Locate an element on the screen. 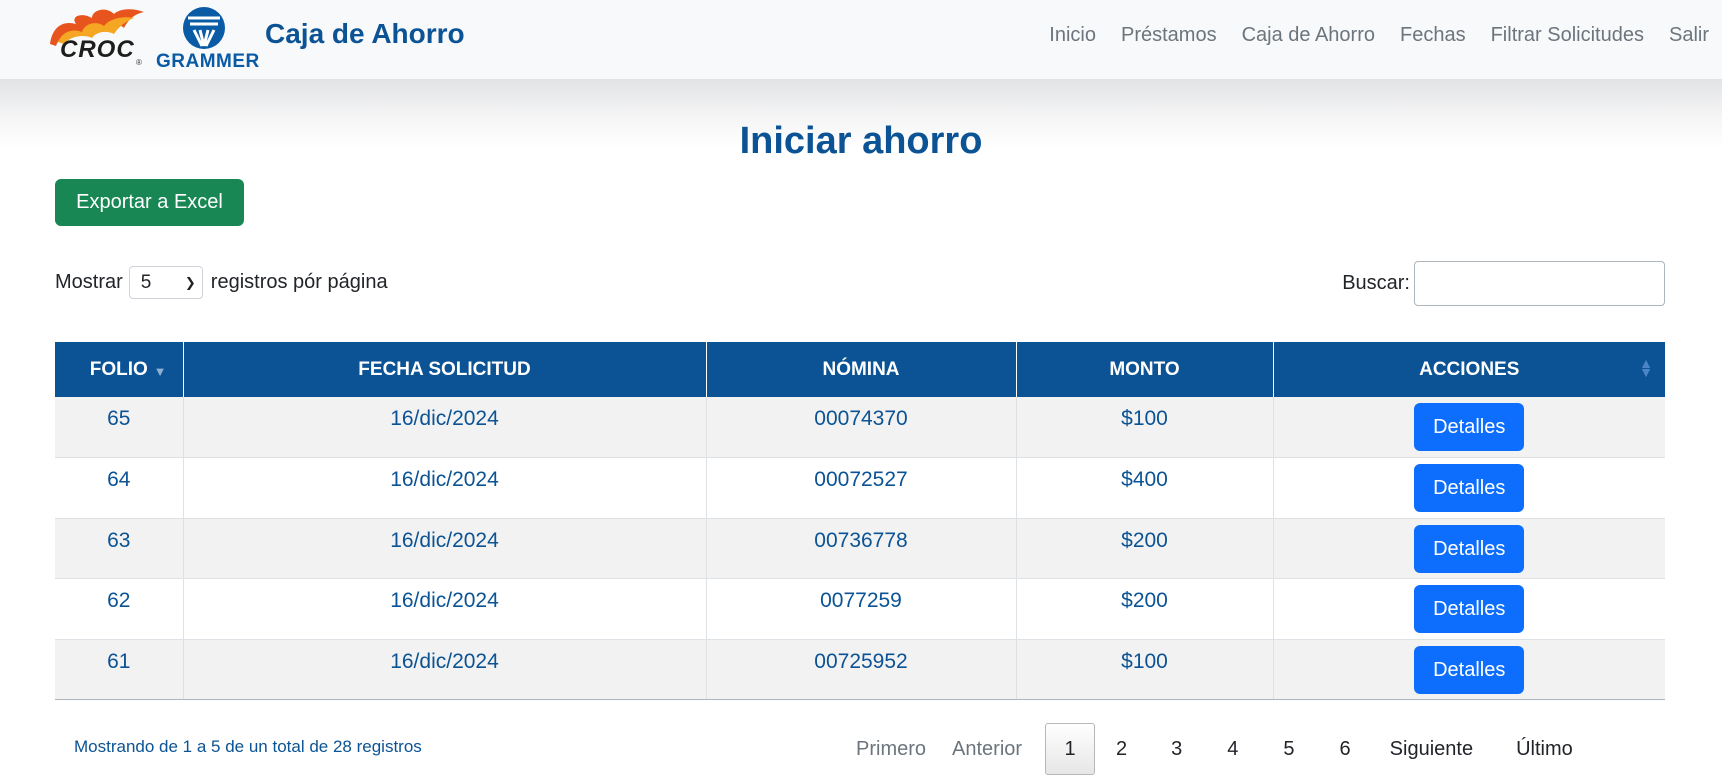 The height and width of the screenshot is (777, 1722). pagination-page-6: 6 is located at coordinates (1345, 749).